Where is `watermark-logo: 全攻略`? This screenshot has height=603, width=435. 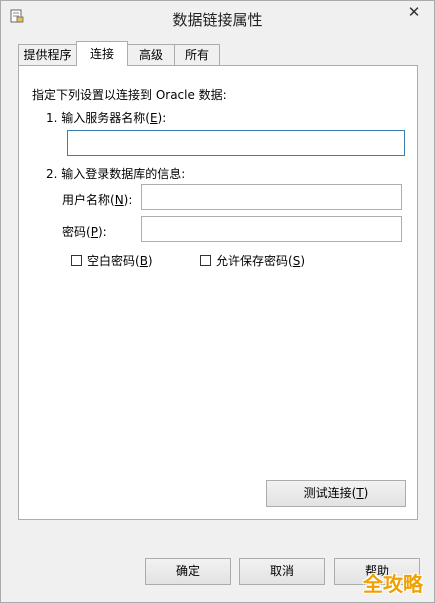 watermark-logo: 全攻略 is located at coordinates (393, 584).